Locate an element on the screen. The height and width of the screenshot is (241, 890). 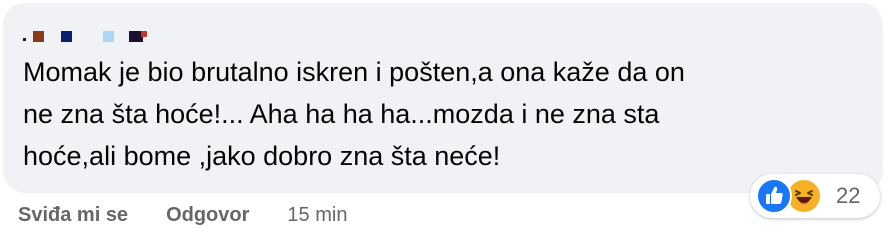
reply-button: Odgovor is located at coordinates (207, 215).